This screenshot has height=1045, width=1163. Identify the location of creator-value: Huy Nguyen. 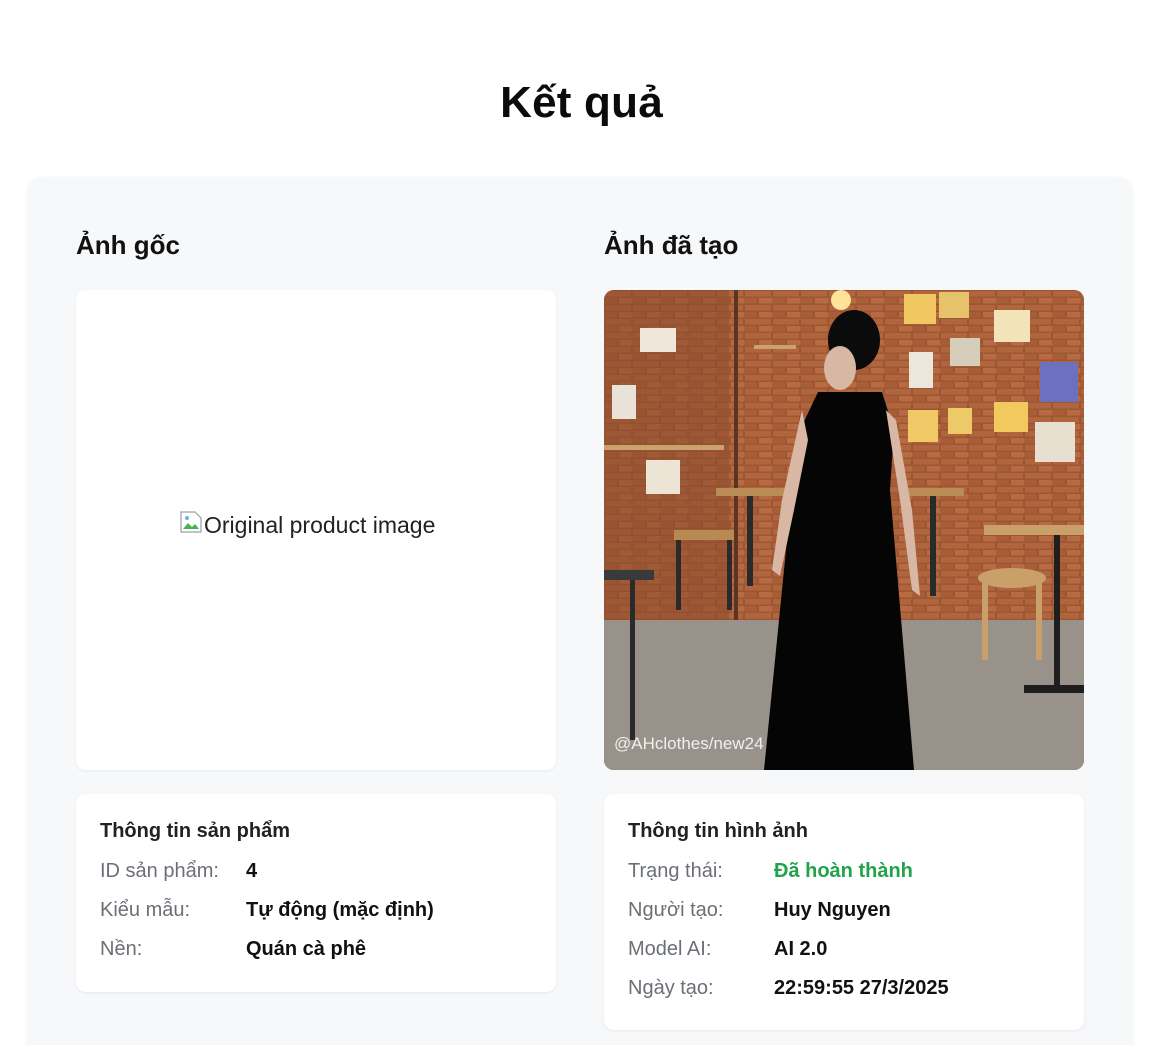
(832, 910).